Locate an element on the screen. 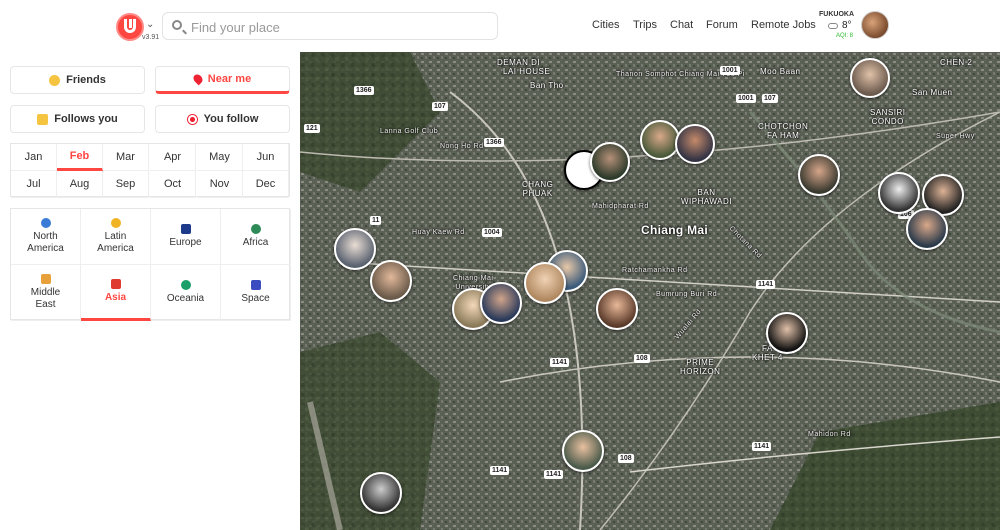  map-label: CHOTCHON FA HAM is located at coordinates (783, 131).